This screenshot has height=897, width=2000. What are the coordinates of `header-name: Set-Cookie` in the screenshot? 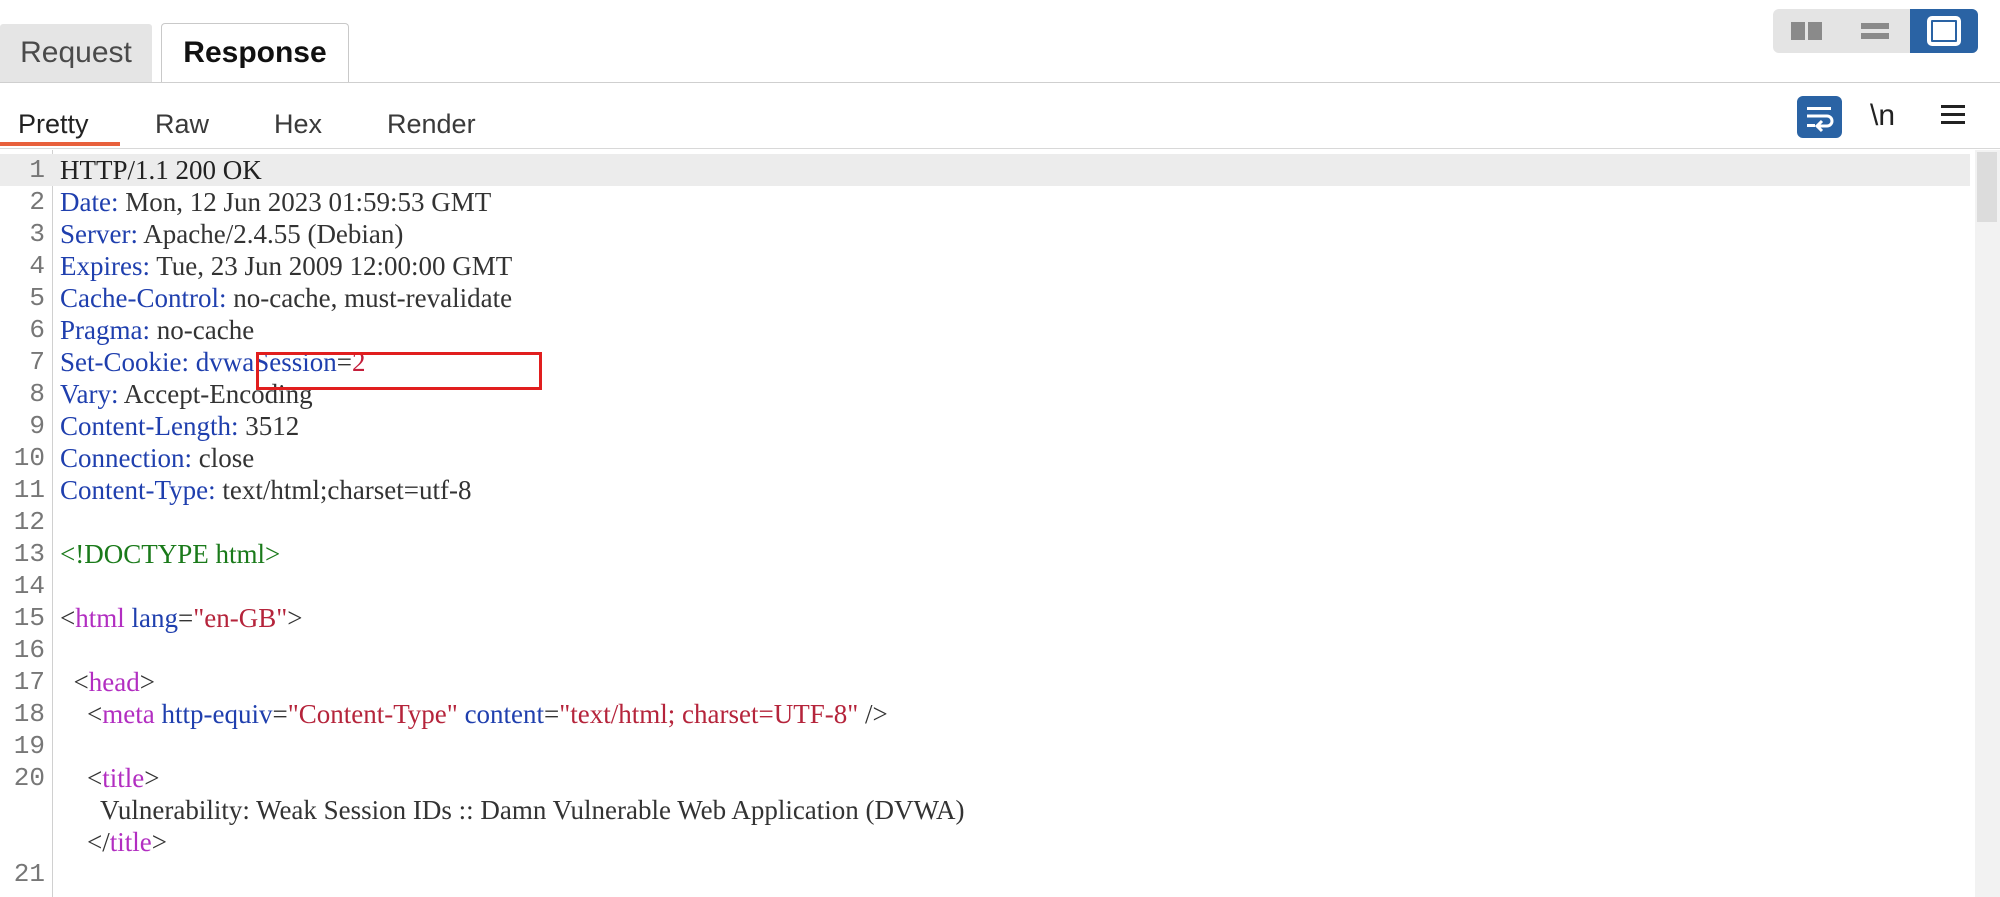 It's located at (121, 362).